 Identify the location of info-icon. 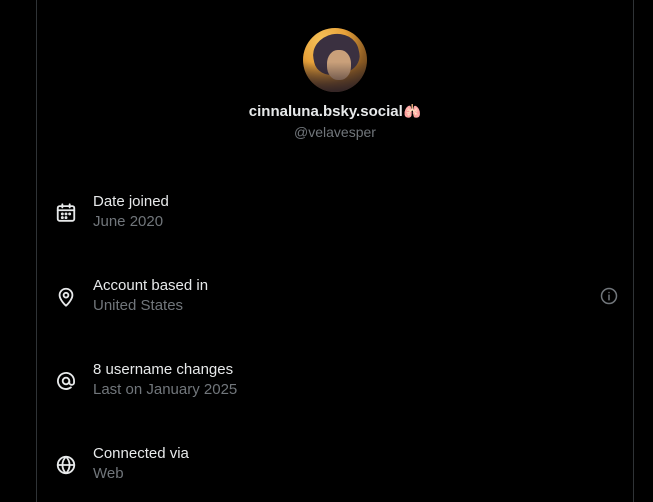
(609, 296).